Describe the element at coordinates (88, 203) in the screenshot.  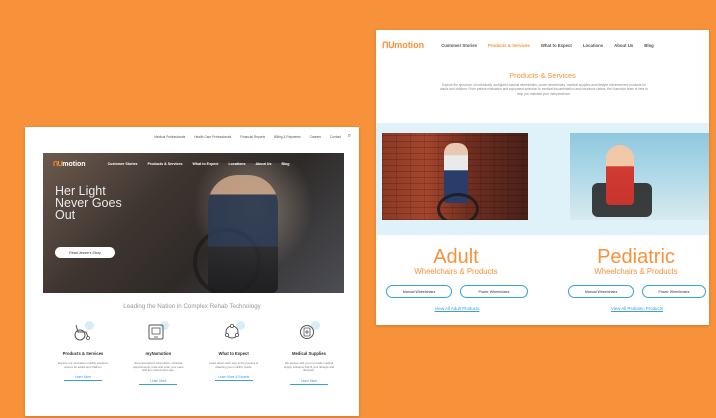
I see `hero-headline: Her Light Never Goes Out` at that location.